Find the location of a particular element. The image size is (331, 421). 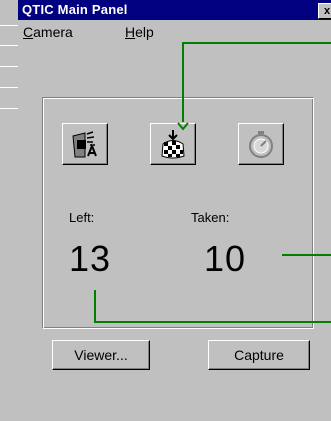

menu-help: Help is located at coordinates (139, 32).